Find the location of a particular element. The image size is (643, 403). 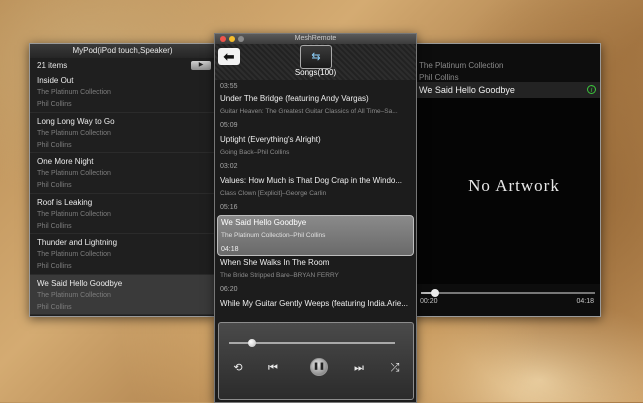

count-row: 21 items ▶ is located at coordinates (122, 65).